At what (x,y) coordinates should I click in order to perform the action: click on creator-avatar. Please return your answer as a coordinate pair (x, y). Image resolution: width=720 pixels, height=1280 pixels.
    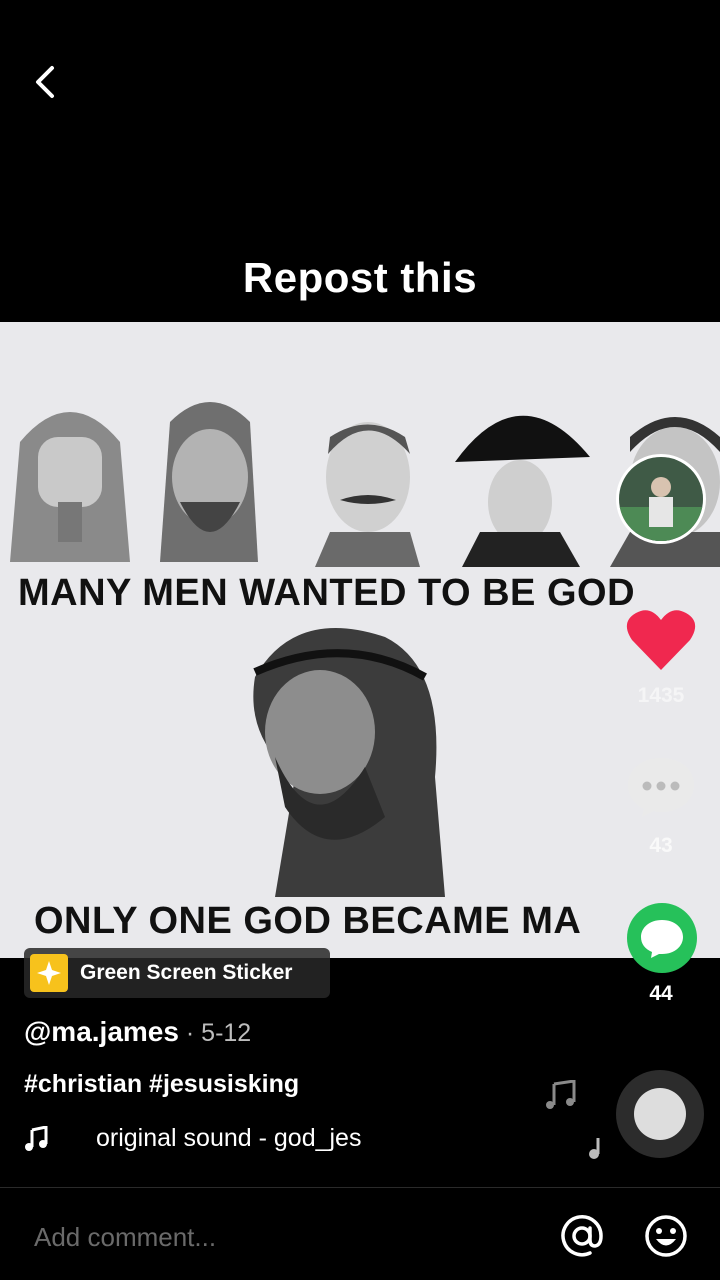
    Looking at the image, I should click on (661, 499).